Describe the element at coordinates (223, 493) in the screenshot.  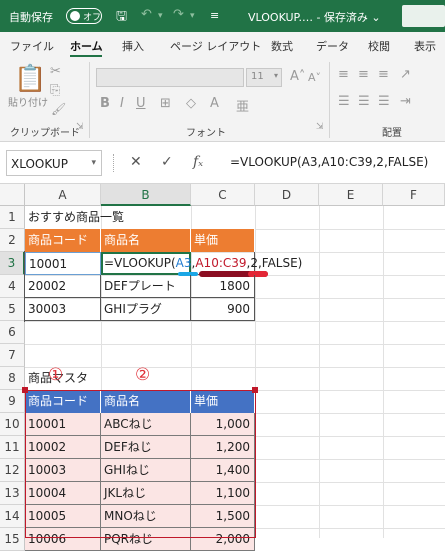
I see `t2-row-price: 1,100` at that location.